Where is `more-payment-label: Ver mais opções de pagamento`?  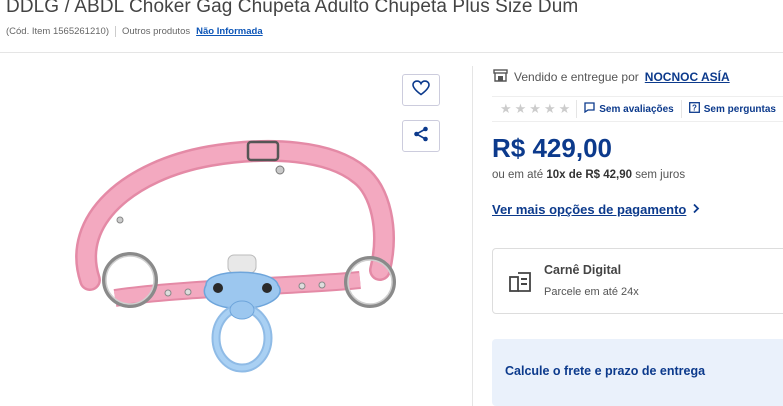 more-payment-label: Ver mais opções de pagamento is located at coordinates (589, 209).